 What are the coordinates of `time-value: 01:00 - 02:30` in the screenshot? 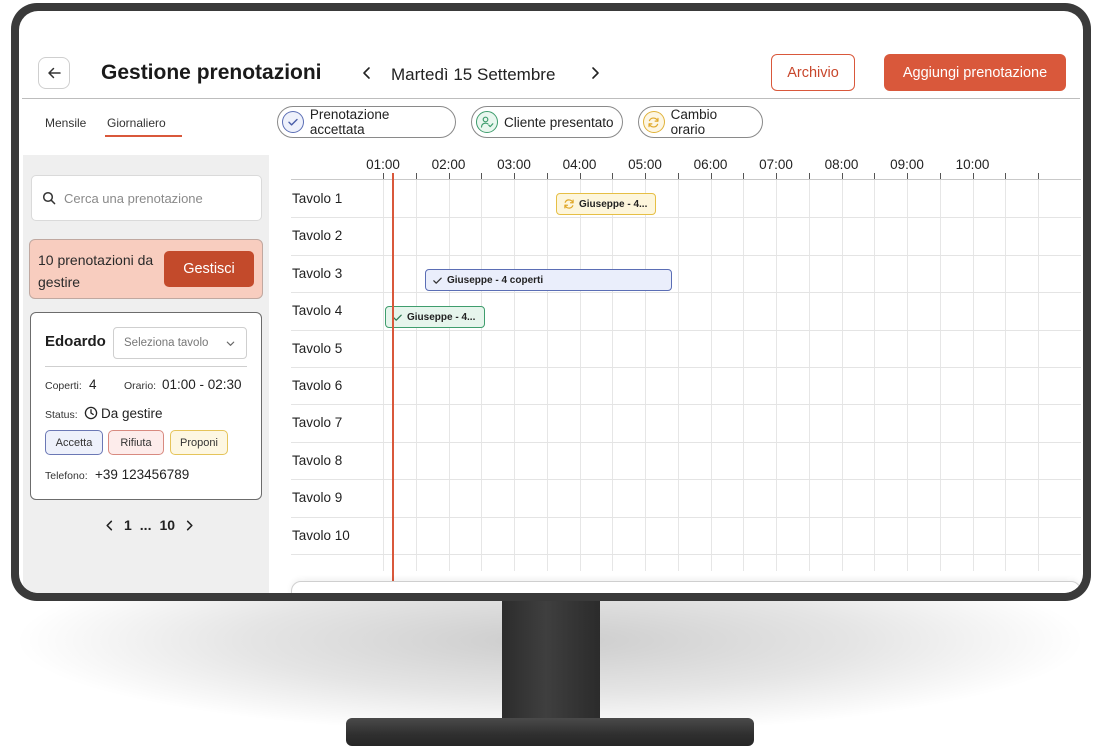 It's located at (202, 384).